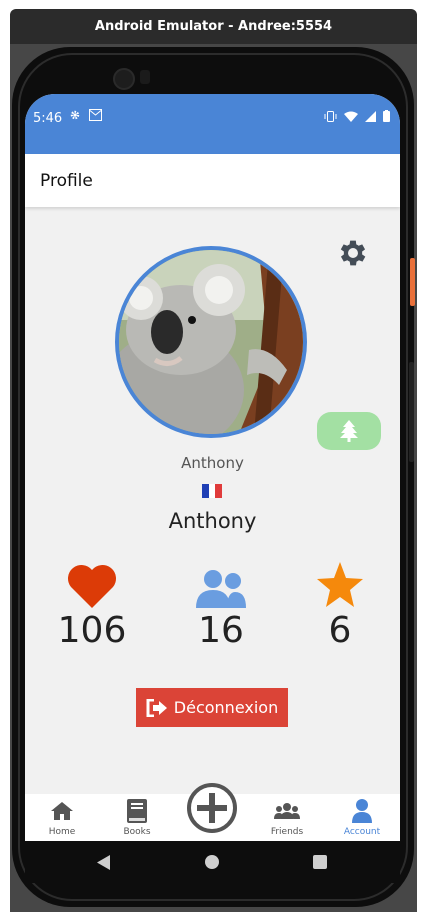  I want to click on settings-status-icon, so click(75, 115).